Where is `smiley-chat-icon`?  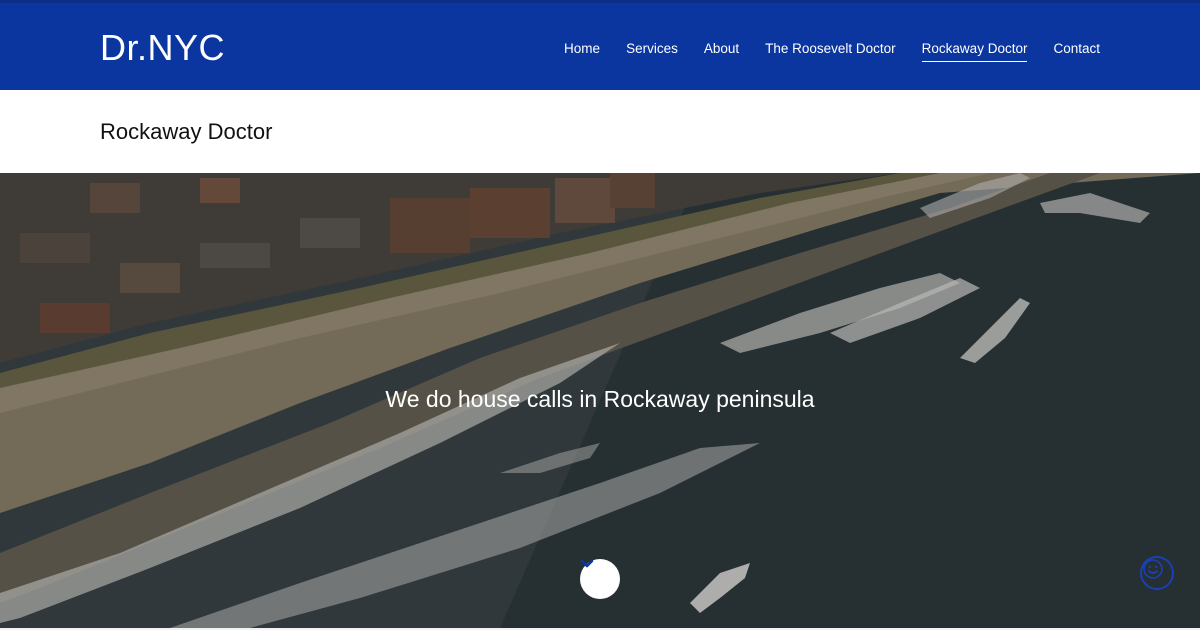
smiley-chat-icon is located at coordinates (1153, 569).